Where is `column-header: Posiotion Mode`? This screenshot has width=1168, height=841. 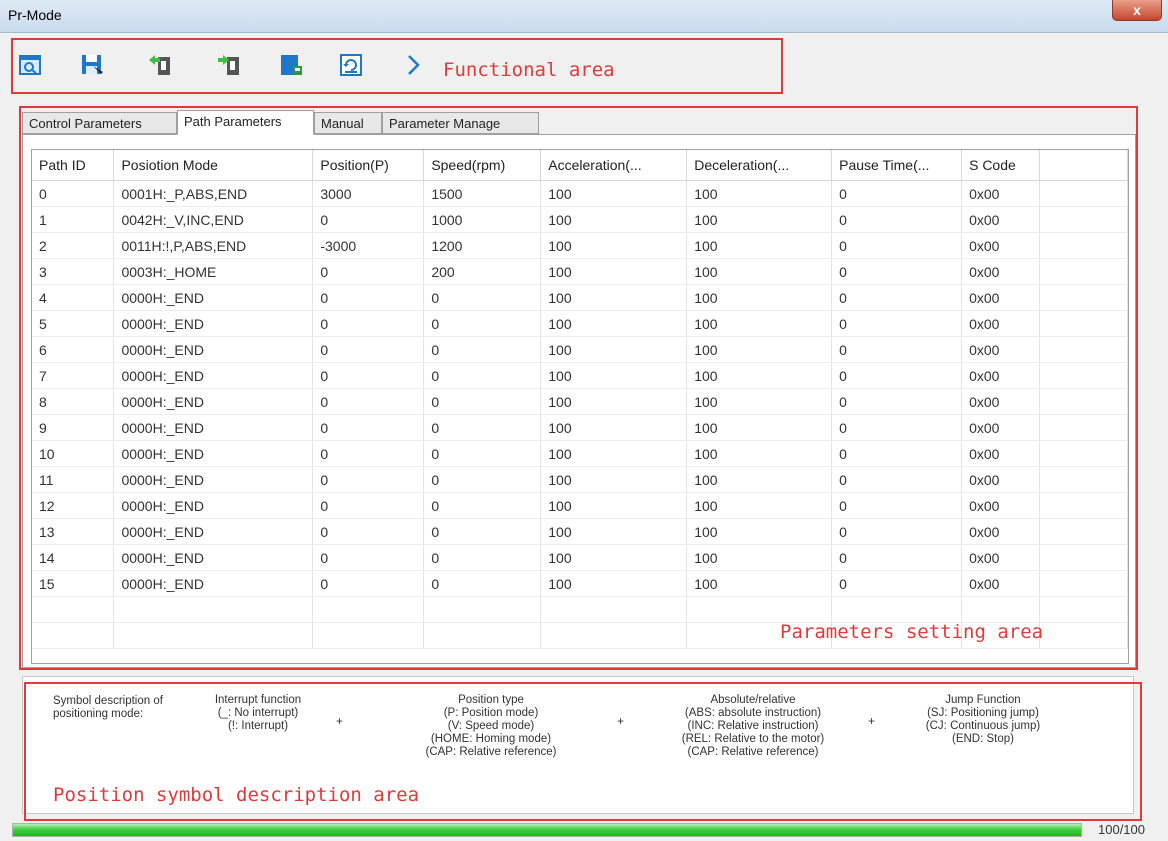
column-header: Posiotion Mode is located at coordinates (213, 165).